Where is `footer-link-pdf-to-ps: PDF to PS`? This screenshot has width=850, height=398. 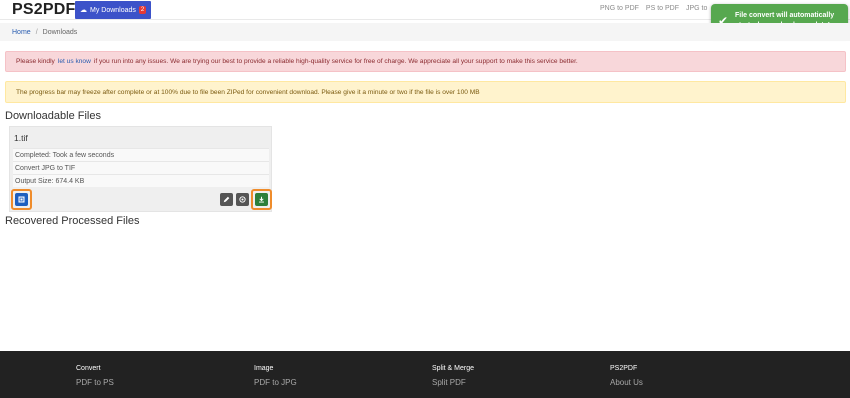 footer-link-pdf-to-ps: PDF to PS is located at coordinates (95, 382).